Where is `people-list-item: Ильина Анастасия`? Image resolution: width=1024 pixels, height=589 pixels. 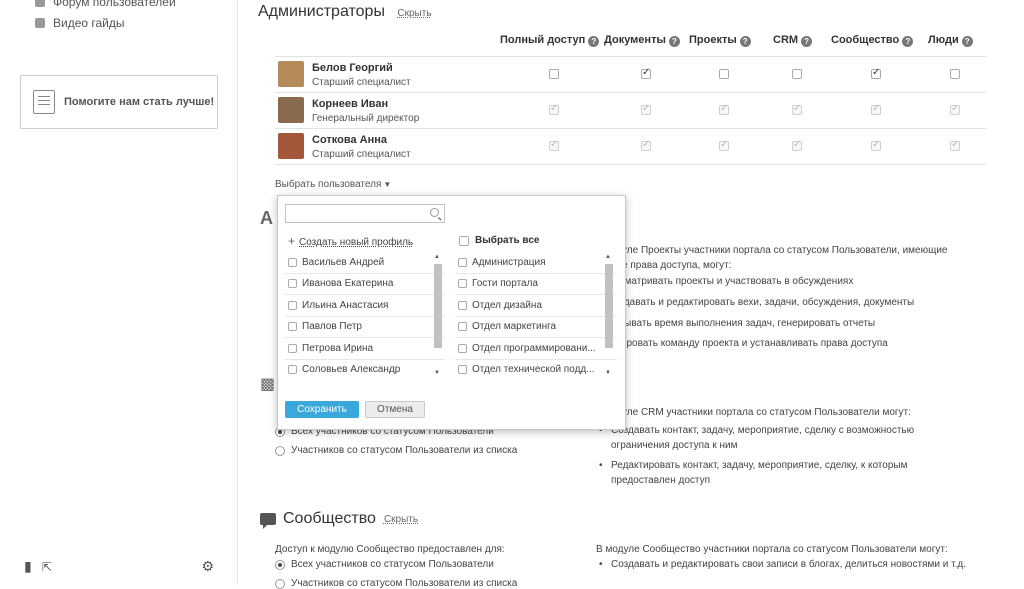 people-list-item: Ильина Анастасия is located at coordinates (365, 306).